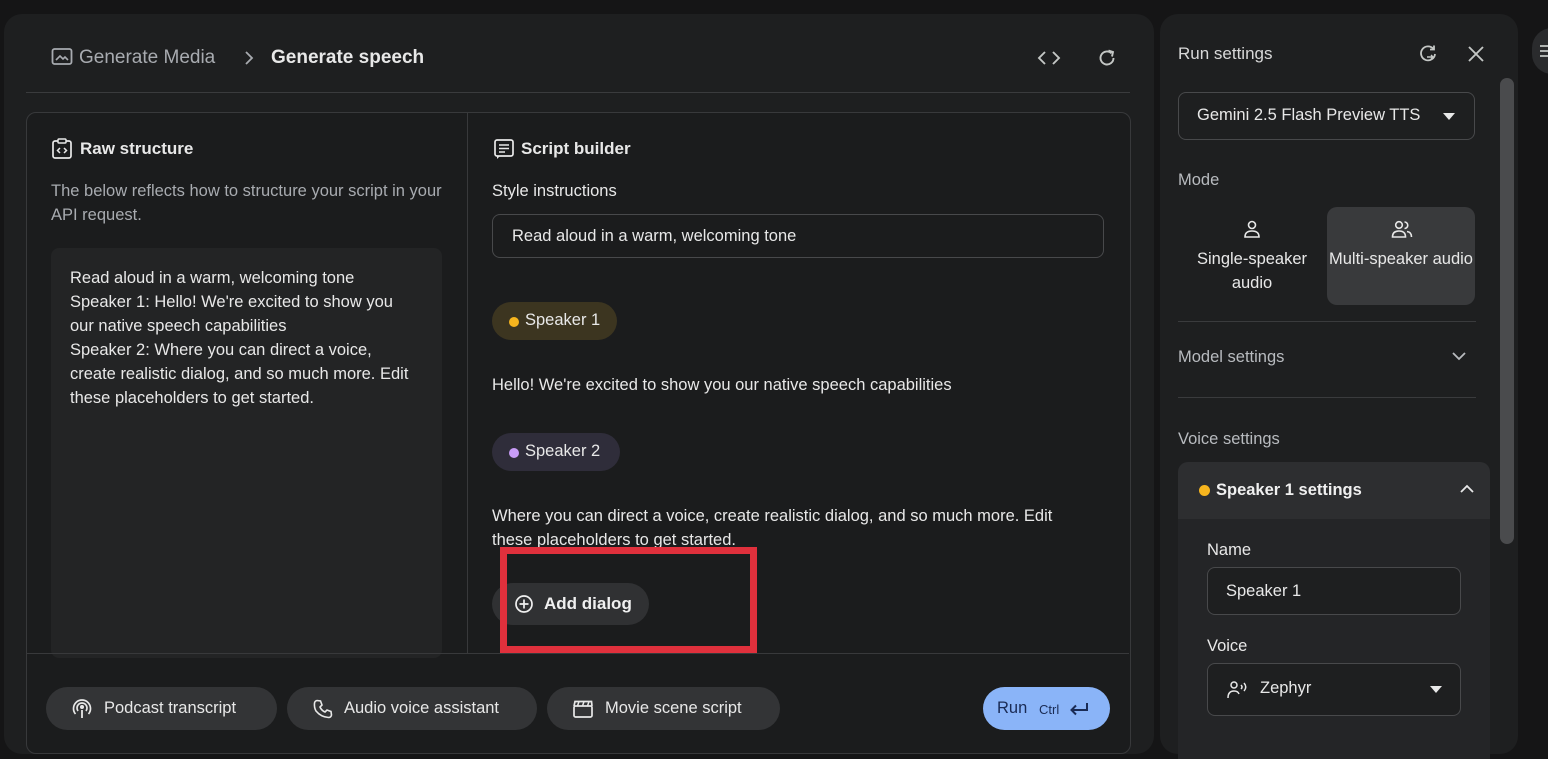  Describe the element at coordinates (1507, 311) in the screenshot. I see `settings-scrollbar` at that location.